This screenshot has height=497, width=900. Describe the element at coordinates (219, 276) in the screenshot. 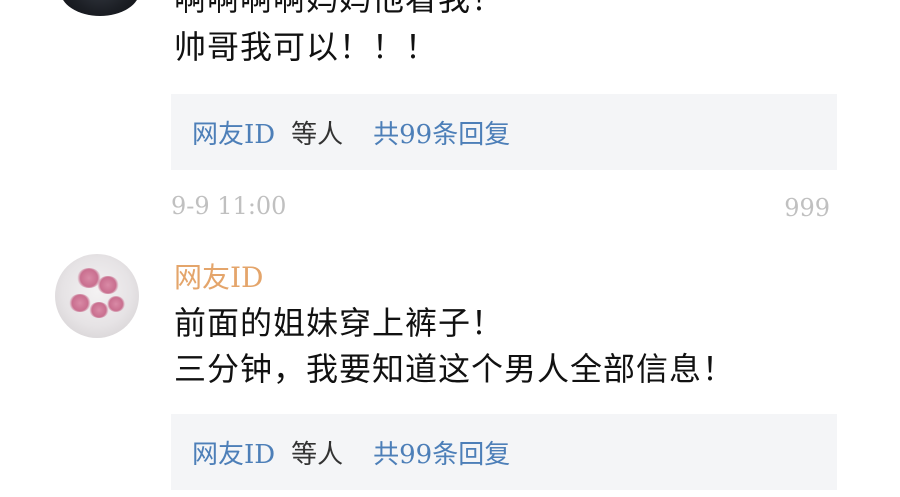

I see `comment-username: 网友ID` at that location.